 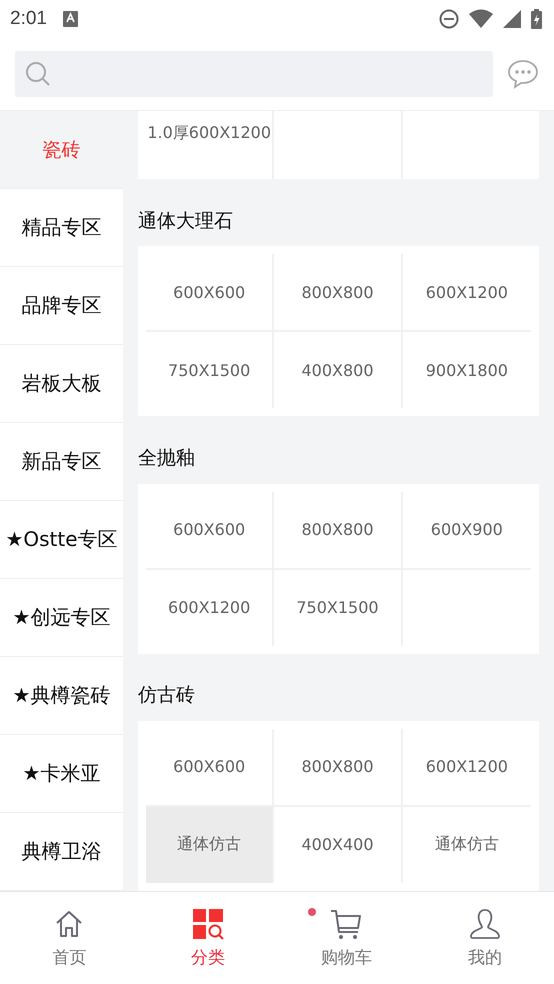 I want to click on tab-bar-item: 分类, so click(x=207, y=938).